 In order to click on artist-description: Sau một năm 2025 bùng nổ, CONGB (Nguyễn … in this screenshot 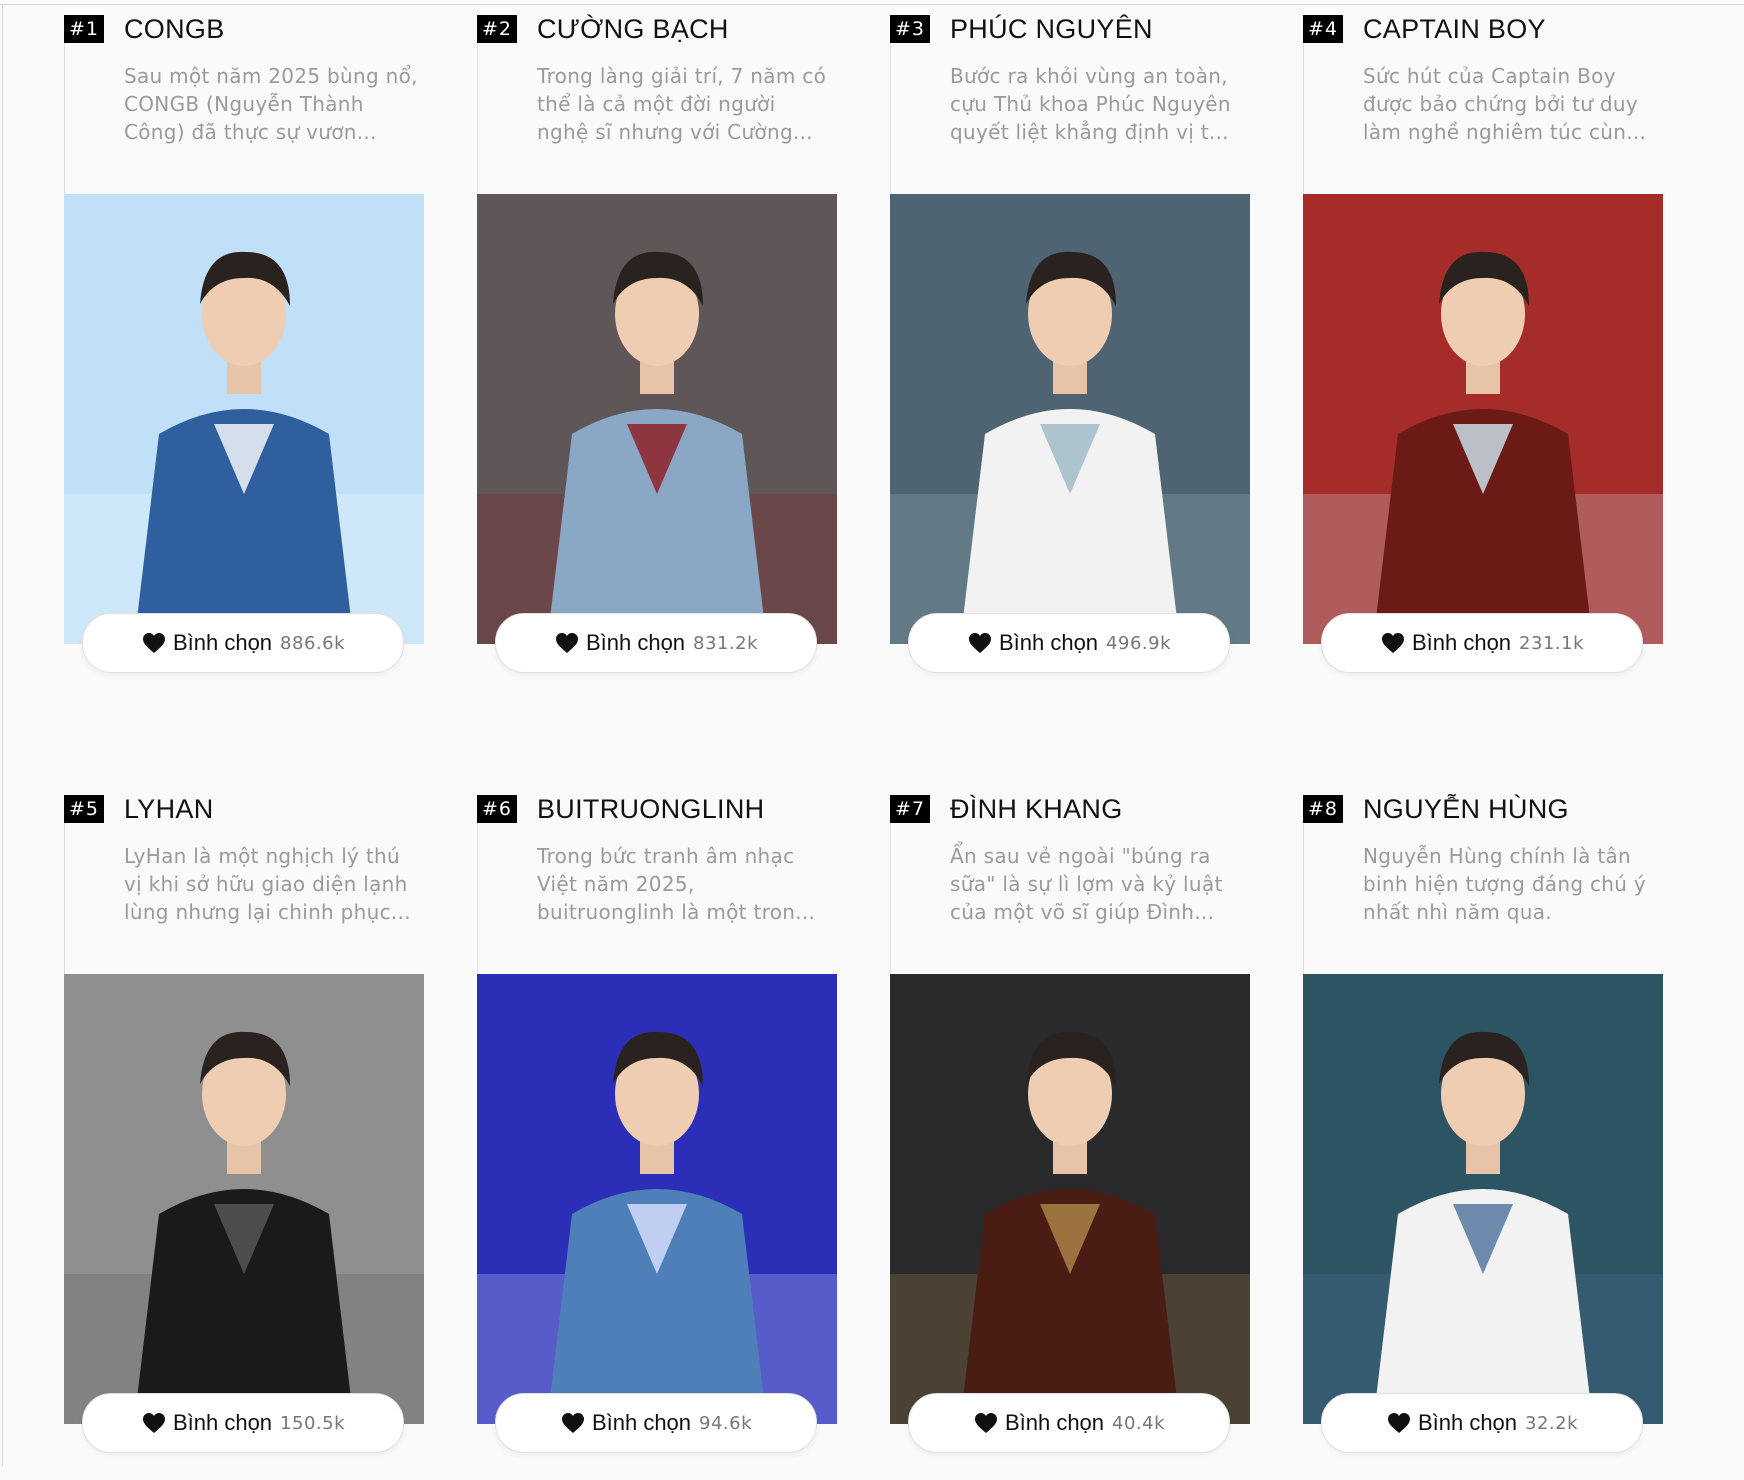, I will do `click(271, 104)`.